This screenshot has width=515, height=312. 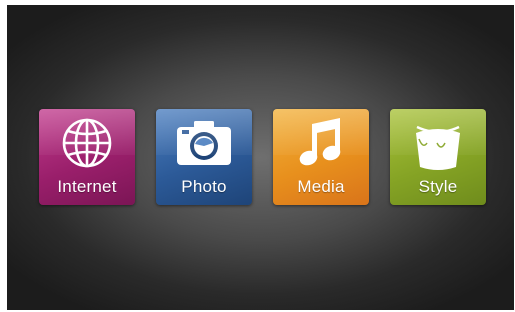 I want to click on internet-tile: Internet, so click(x=87, y=157).